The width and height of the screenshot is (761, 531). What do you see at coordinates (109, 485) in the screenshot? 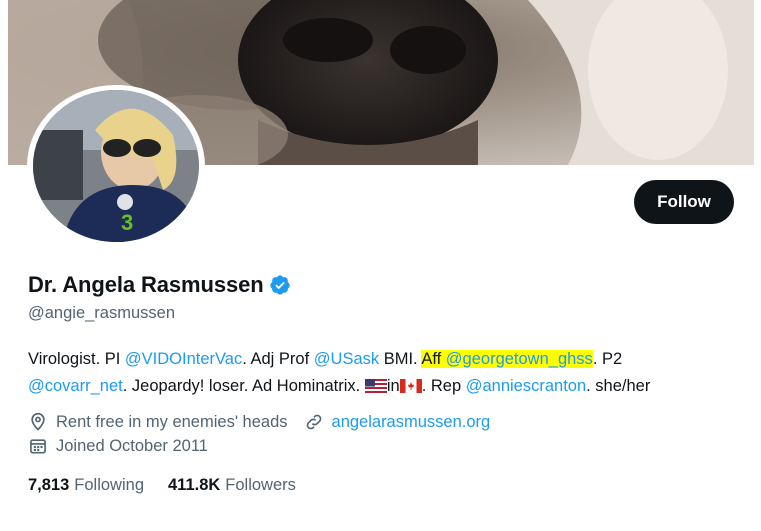
I see `following-label: Following` at bounding box center [109, 485].